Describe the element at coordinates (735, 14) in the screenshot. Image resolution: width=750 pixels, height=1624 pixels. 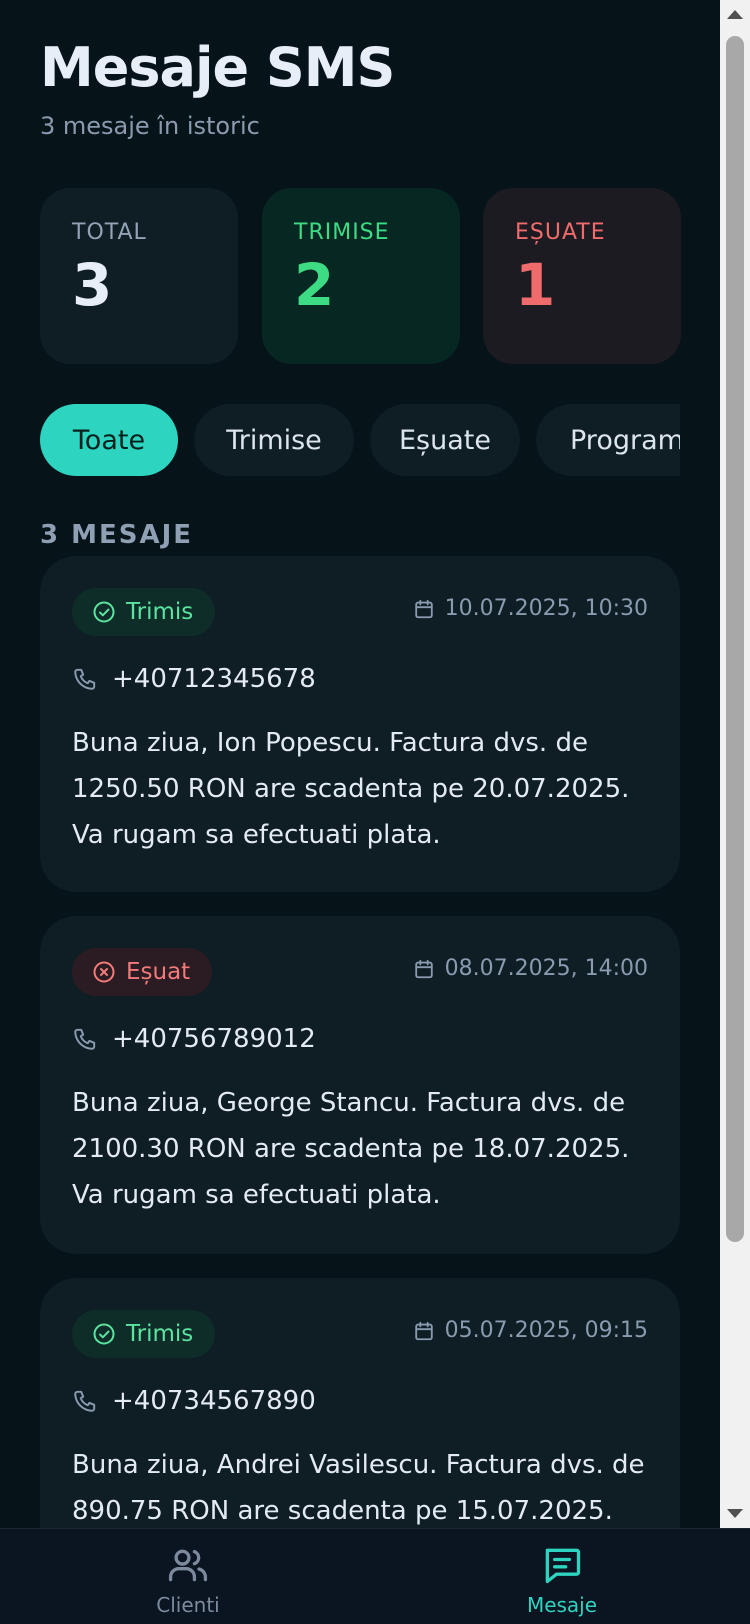
I see `scroll-up-arrow` at that location.